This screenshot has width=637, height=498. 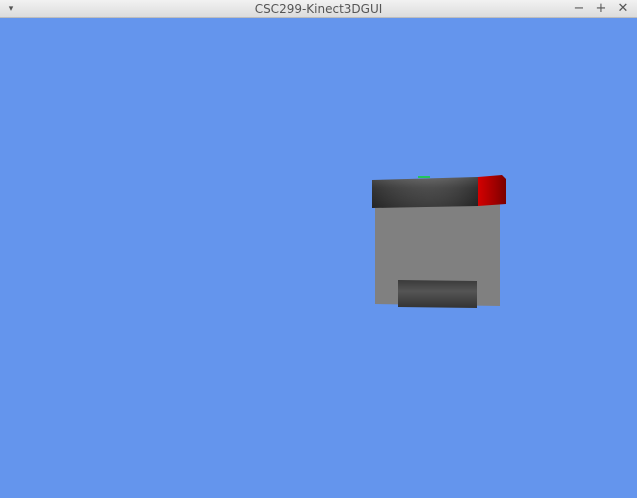 I want to click on title-bar: ▾ CSC299-Kinect3DGUI − + ✕, so click(x=318, y=9).